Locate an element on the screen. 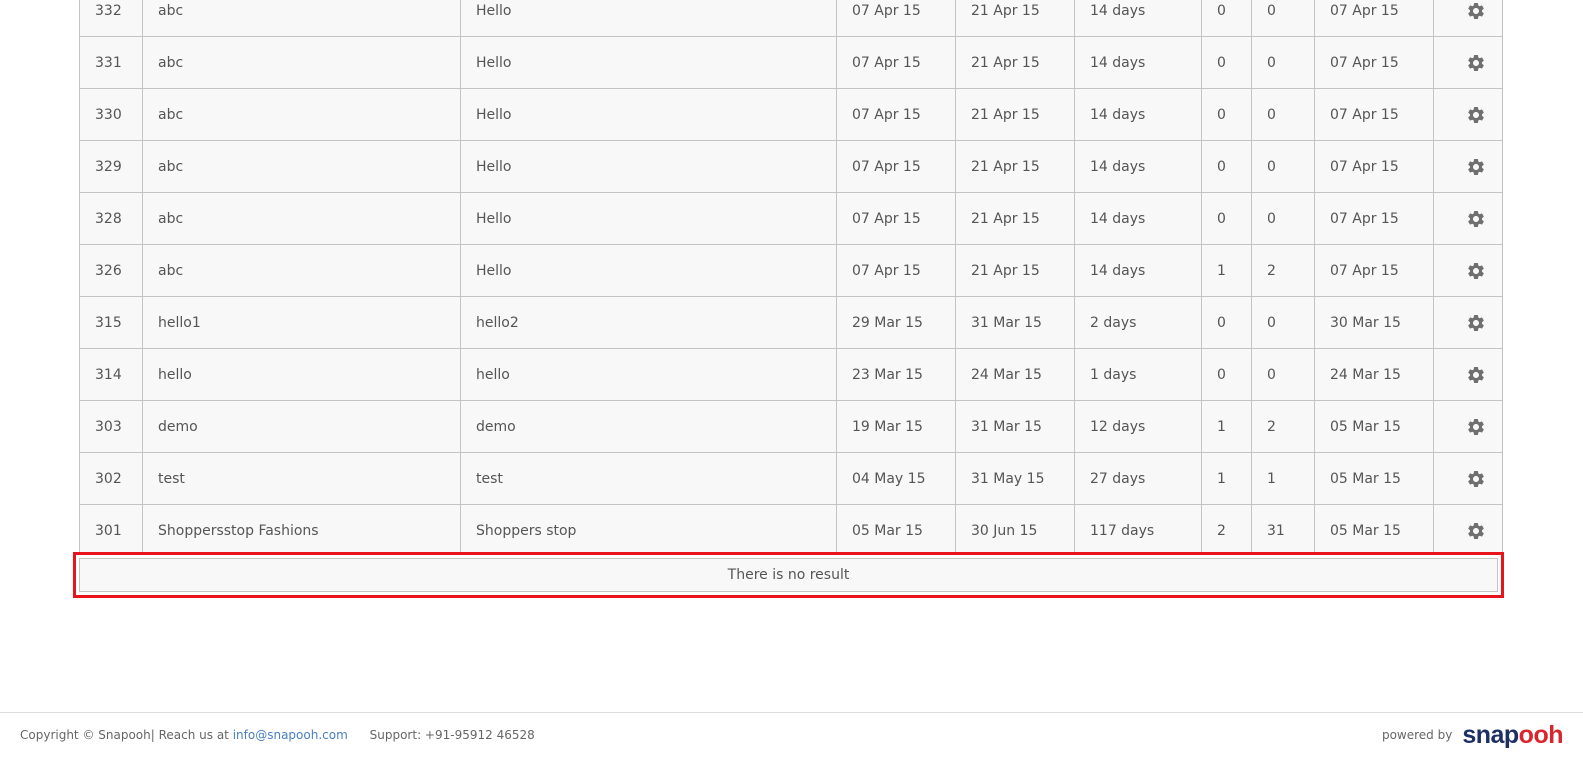  logo-text-part1: snap is located at coordinates (1490, 735).